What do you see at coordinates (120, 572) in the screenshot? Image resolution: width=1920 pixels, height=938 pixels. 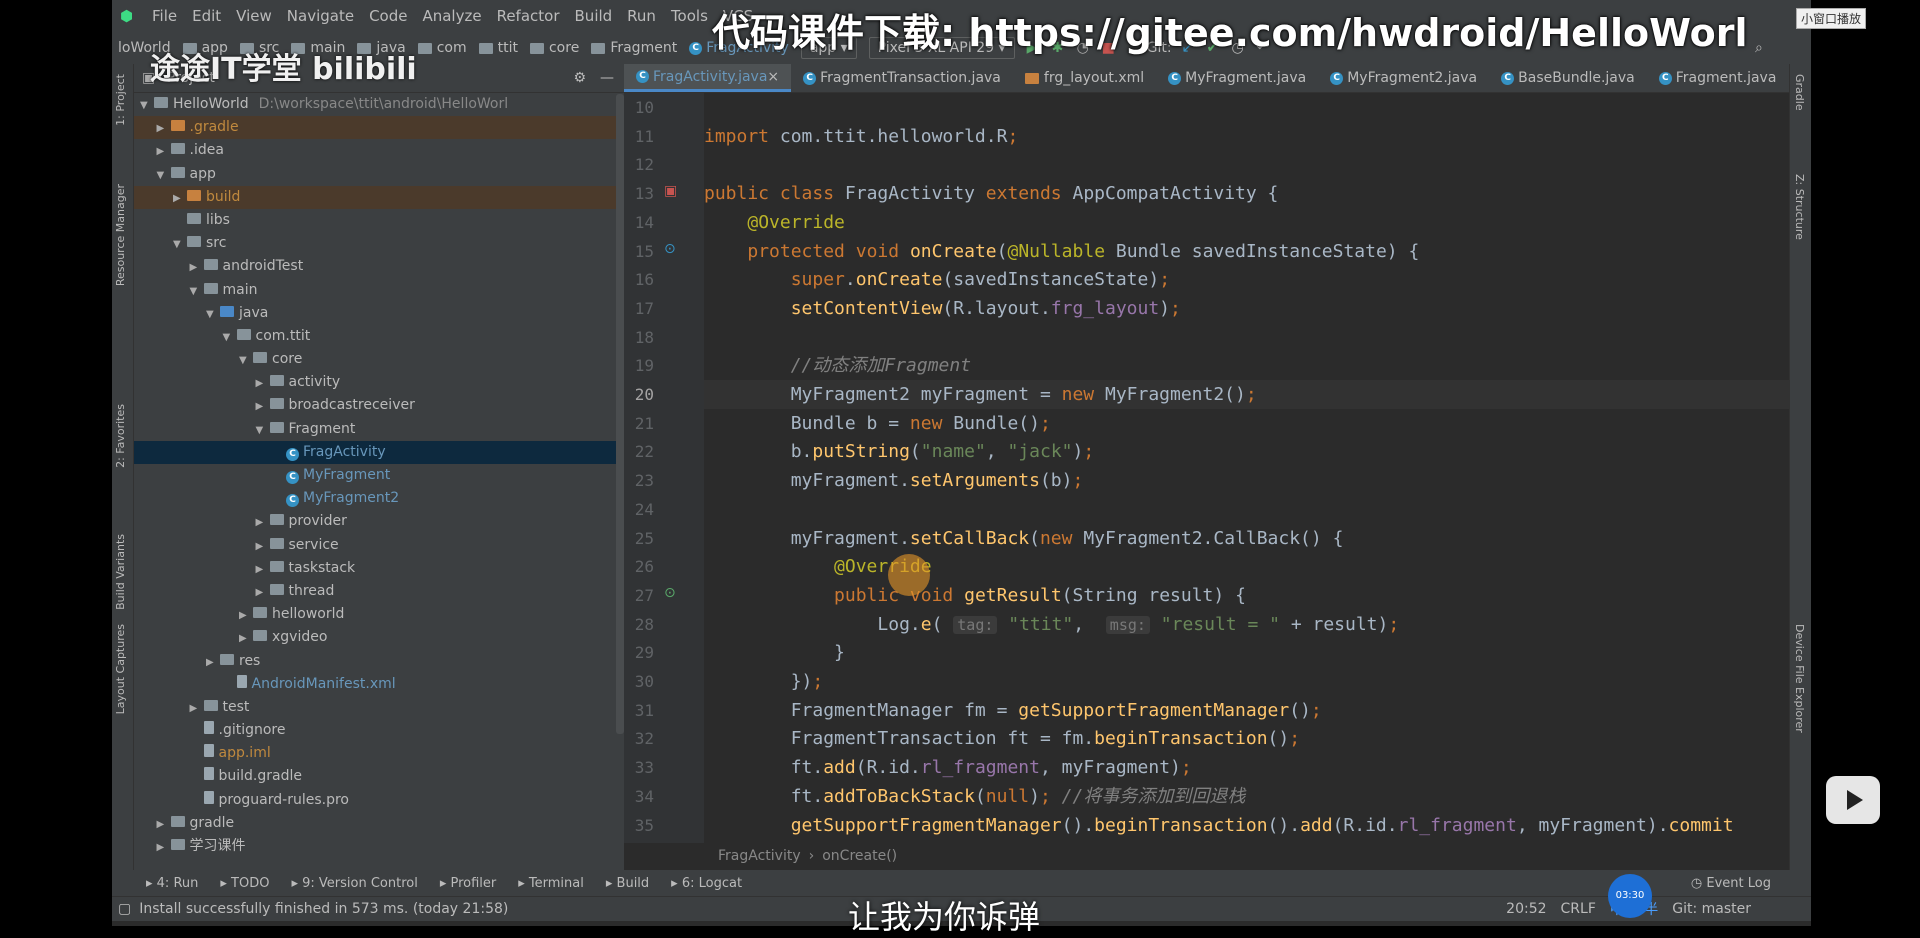 I see `stripe-tab-3: Build Variants` at bounding box center [120, 572].